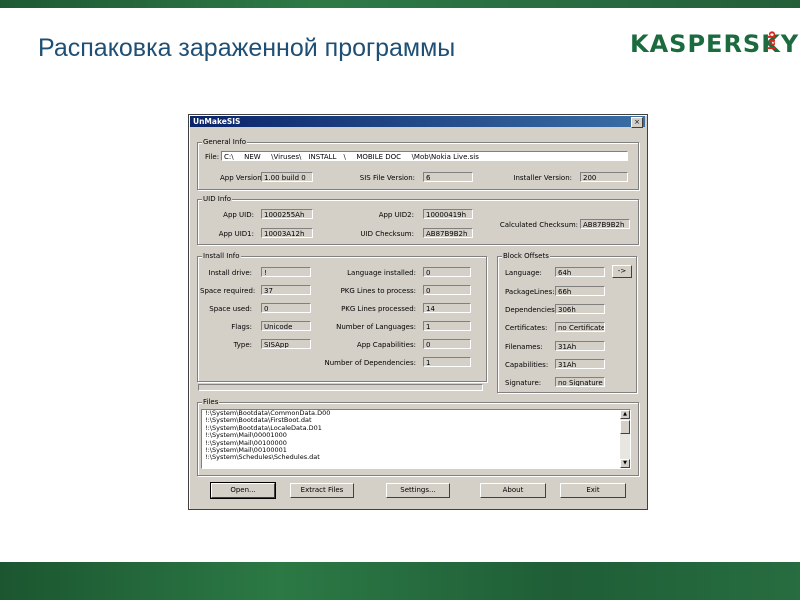 The width and height of the screenshot is (800, 600). What do you see at coordinates (212, 157) in the screenshot?
I see `file-label: File:` at bounding box center [212, 157].